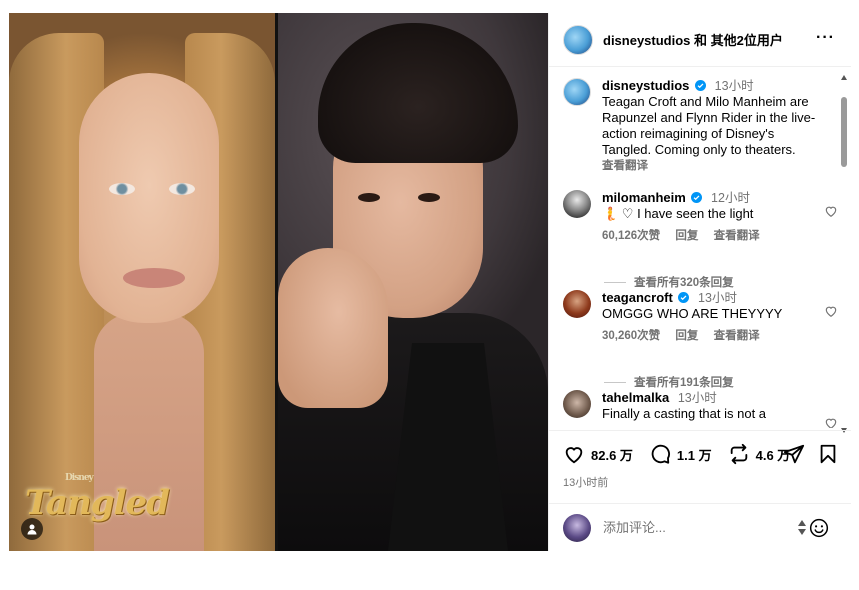 Image resolution: width=859 pixels, height=590 pixels. What do you see at coordinates (97, 498) in the screenshot?
I see `tangled-logo: Disney Tangled` at bounding box center [97, 498].